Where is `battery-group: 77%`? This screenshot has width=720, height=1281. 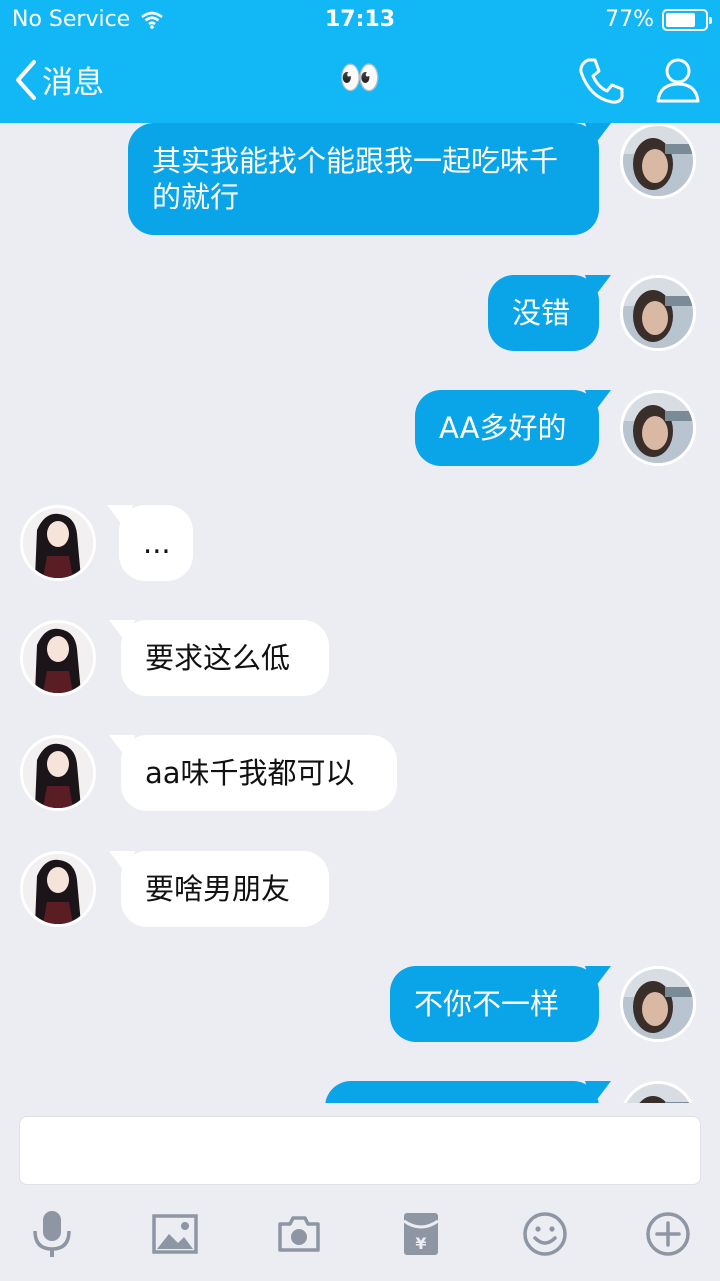
battery-group: 77% is located at coordinates (658, 19).